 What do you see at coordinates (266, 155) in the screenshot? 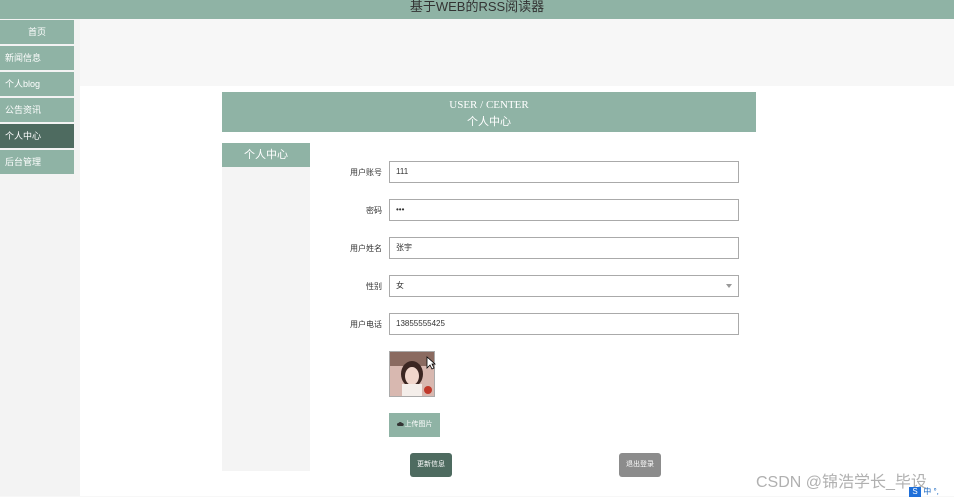
I see `left-panel-title: 个人中心` at bounding box center [266, 155].